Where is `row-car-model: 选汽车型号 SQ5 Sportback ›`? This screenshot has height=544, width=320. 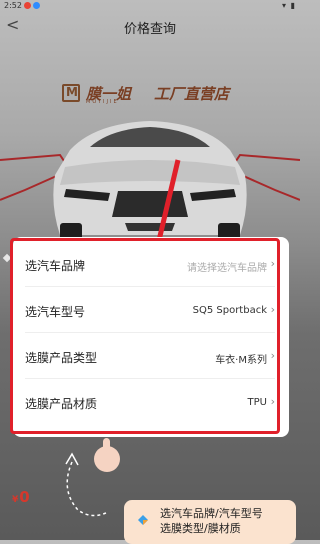 row-car-model: 选汽车型号 SQ5 Sportback › is located at coordinates (150, 310).